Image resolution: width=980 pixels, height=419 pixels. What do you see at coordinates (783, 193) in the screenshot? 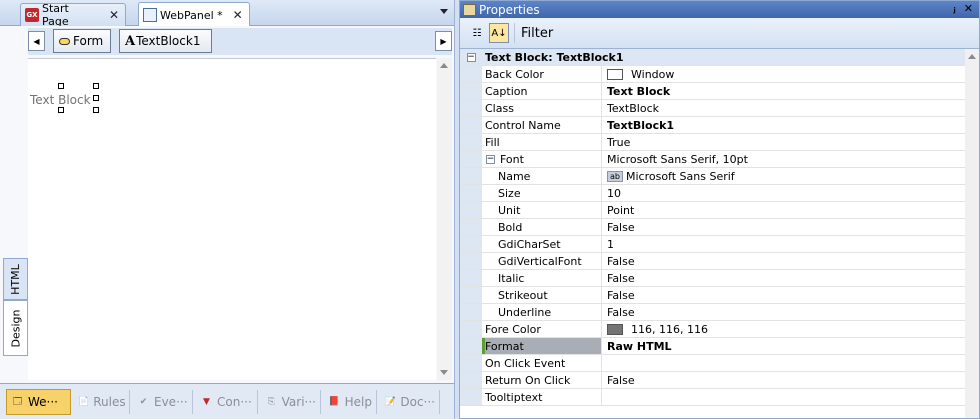
I see `property-value: 10` at bounding box center [783, 193].